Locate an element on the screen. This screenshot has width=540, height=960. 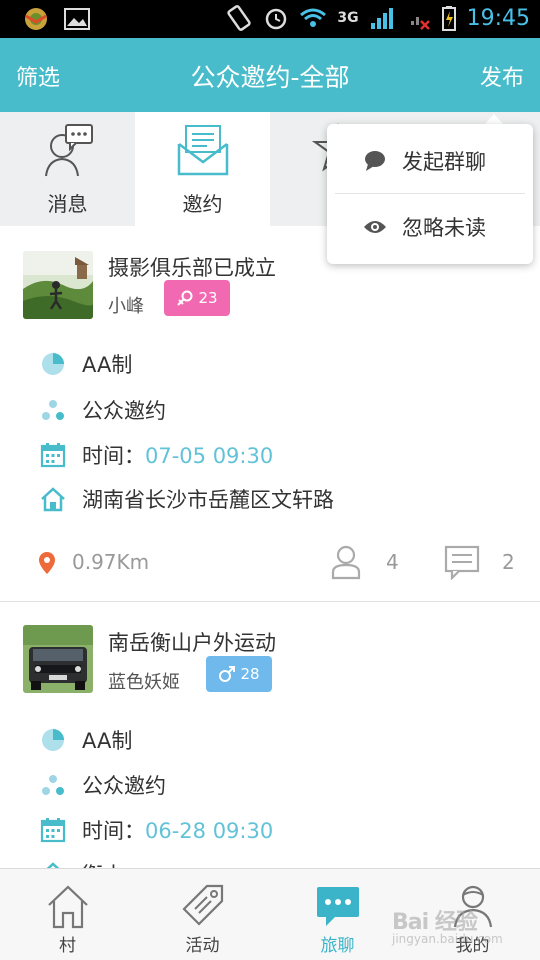
gallery-icon is located at coordinates (77, 19).